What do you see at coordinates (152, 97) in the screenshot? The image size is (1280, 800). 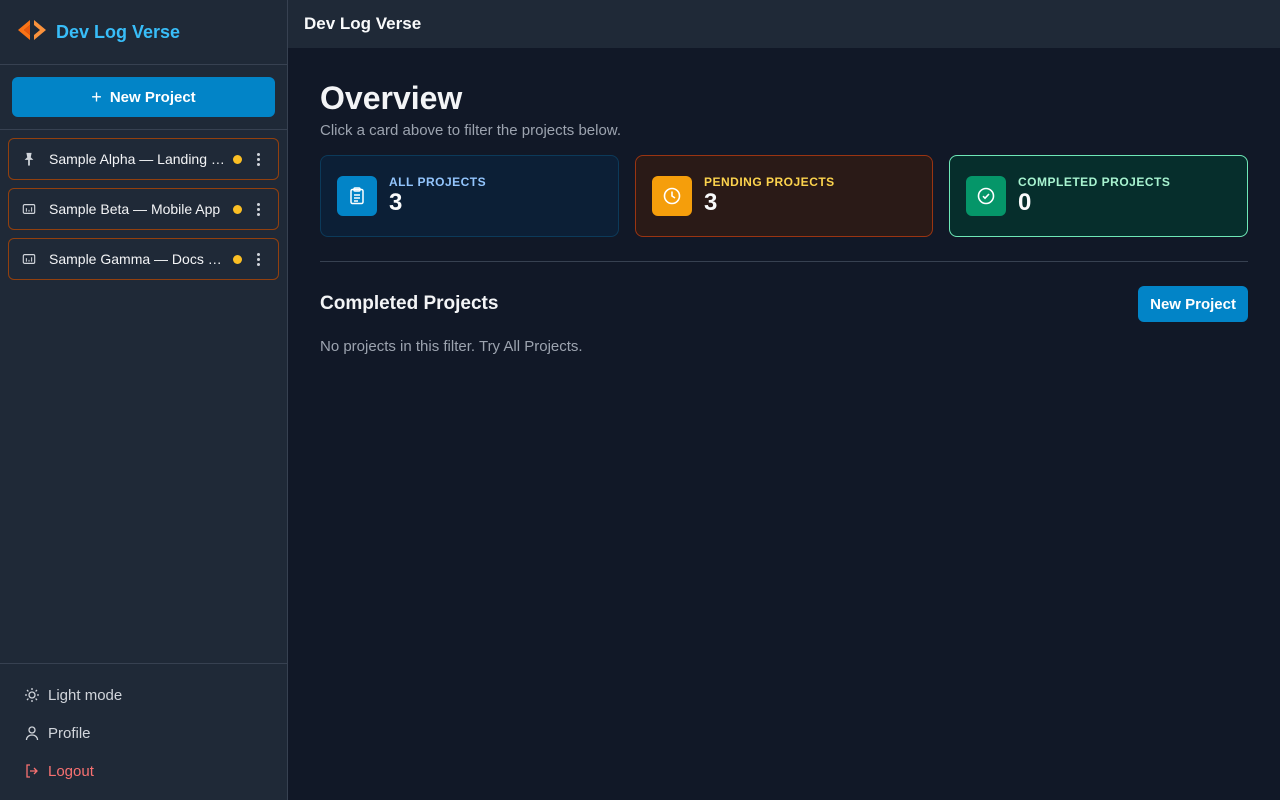 I see `new-project-label: New Project` at bounding box center [152, 97].